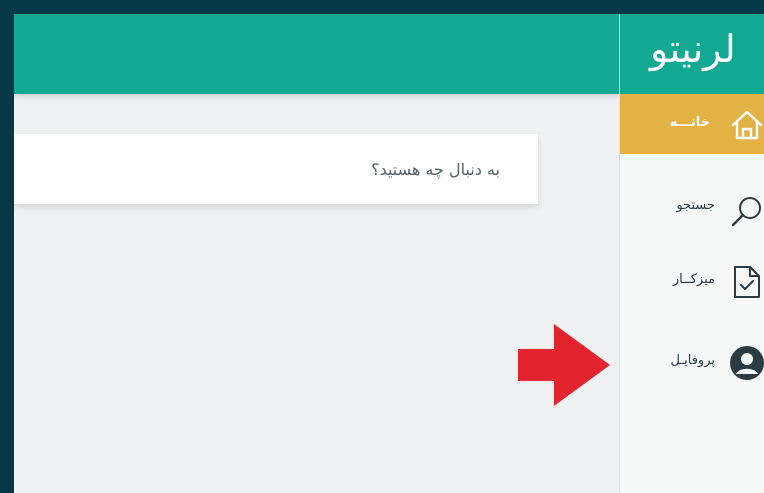 The width and height of the screenshot is (764, 493). I want to click on sidebar-item-label: پروفایـل, so click(692, 360).